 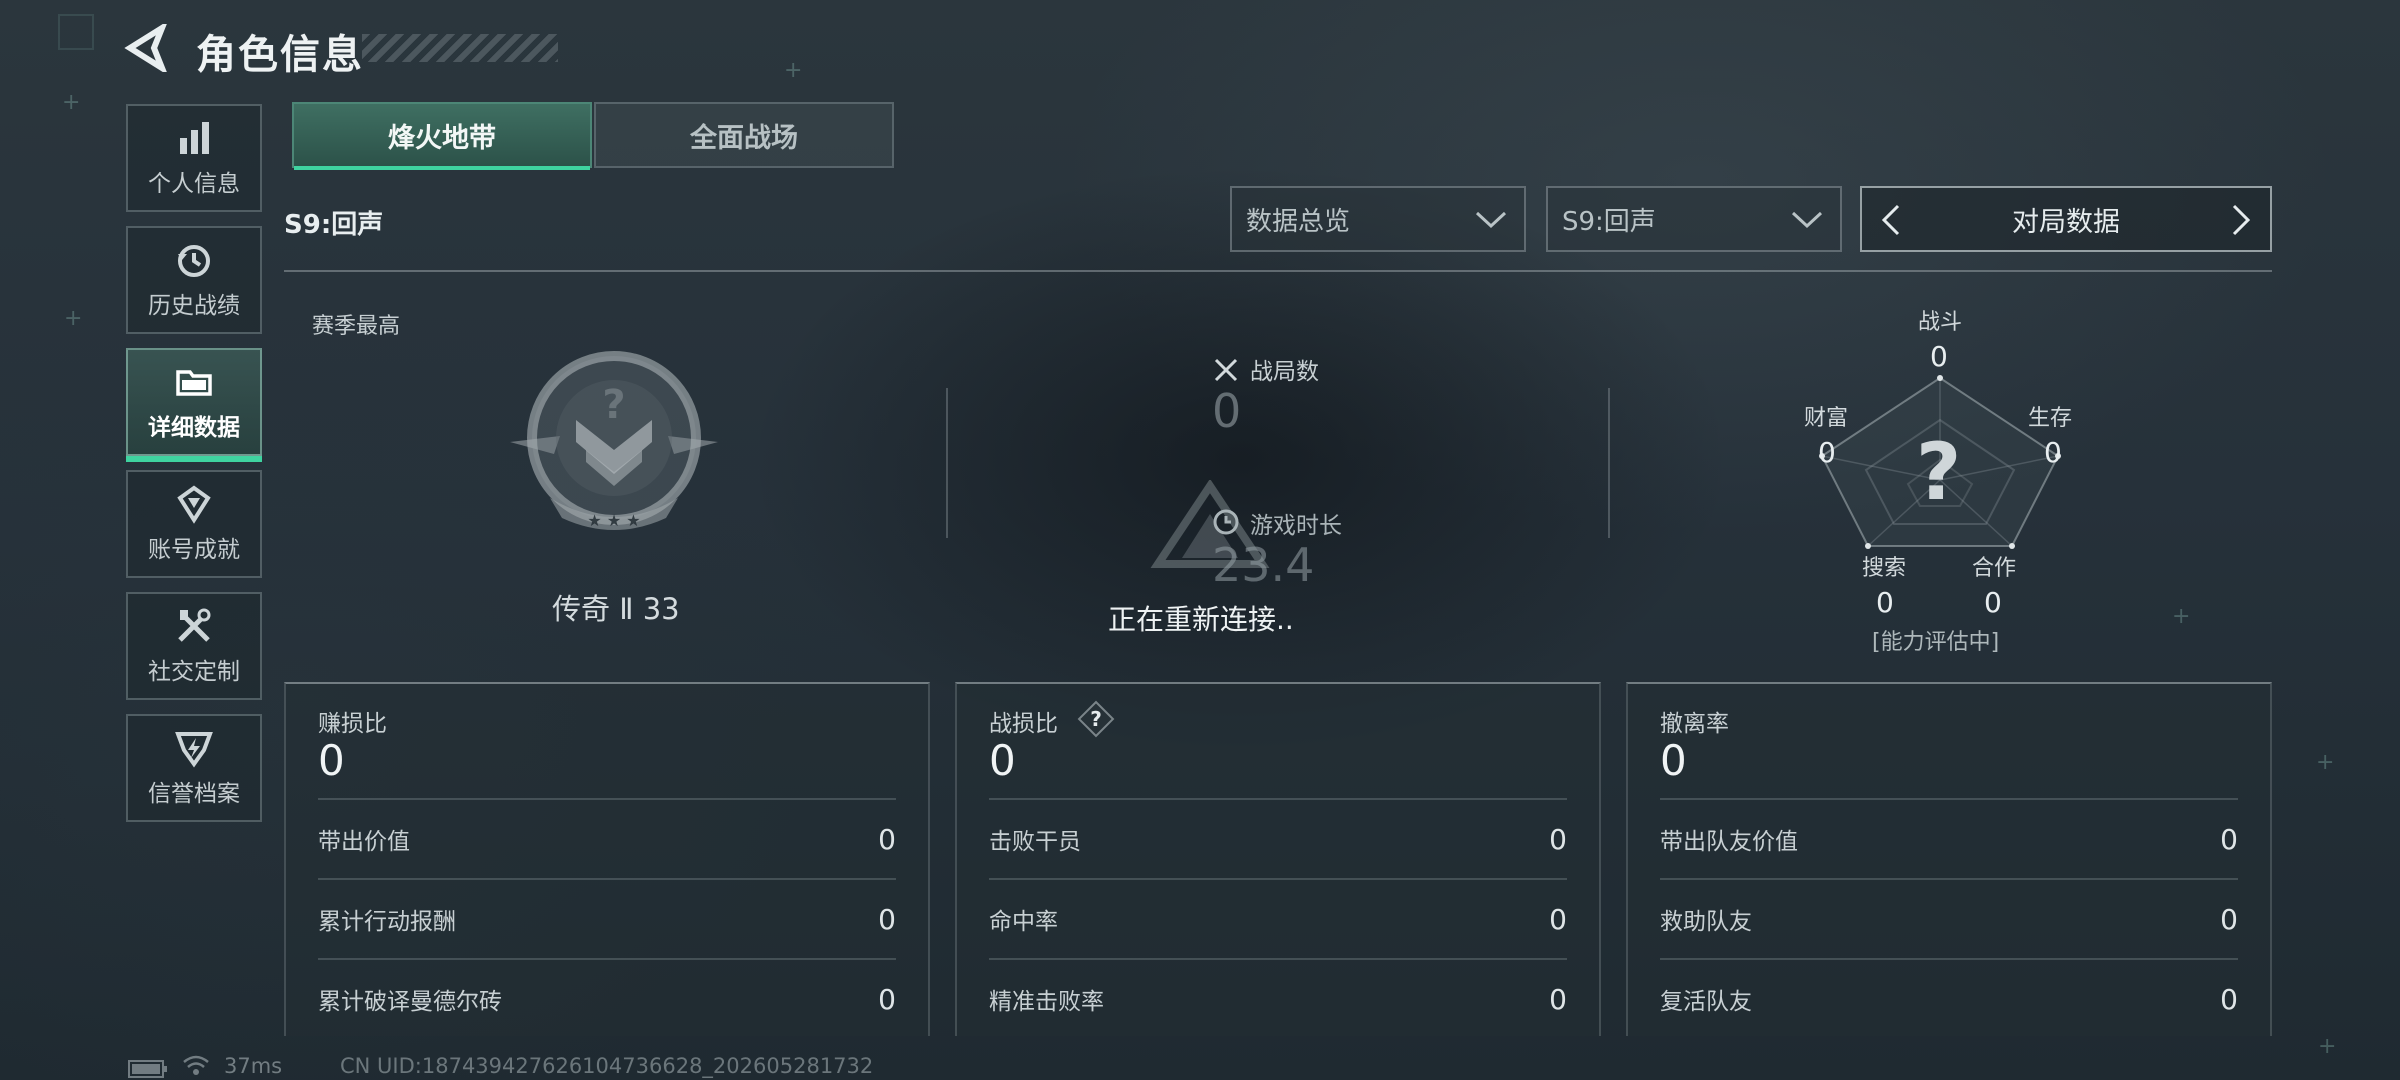 I want to click on sidebar-item-achievements: 账号成就, so click(x=194, y=524).